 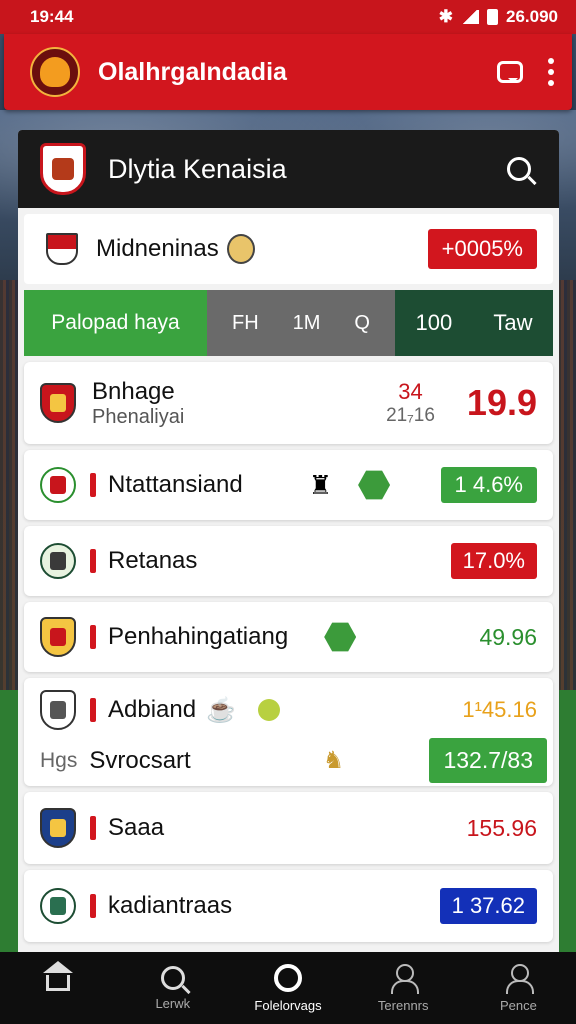 What do you see at coordinates (532, 16) in the screenshot?
I see `status-battery-text: 26.090` at bounding box center [532, 16].